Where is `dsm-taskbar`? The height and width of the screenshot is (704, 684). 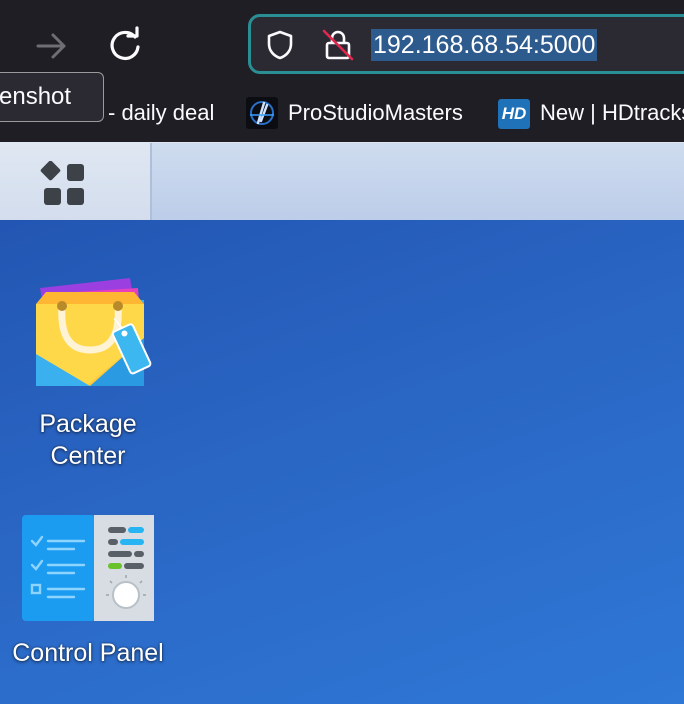 dsm-taskbar is located at coordinates (342, 181).